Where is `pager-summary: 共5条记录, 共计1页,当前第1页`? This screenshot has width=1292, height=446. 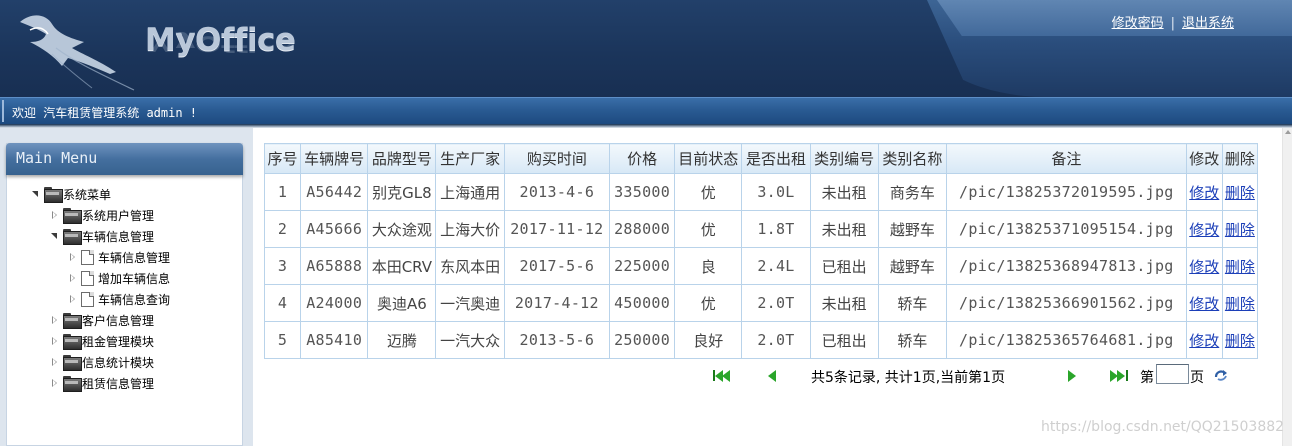 pager-summary: 共5条记录, 共计1页,当前第1页 is located at coordinates (908, 378).